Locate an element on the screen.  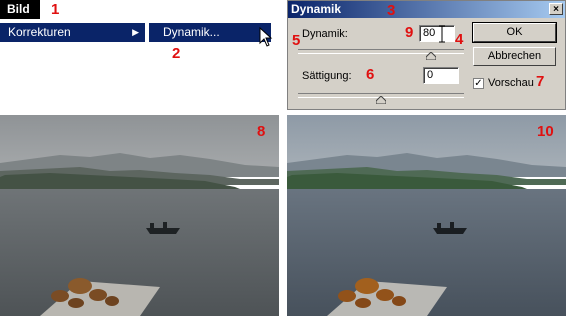
menu-item-korrekturen: Korrekturen ▶ is located at coordinates (72, 32).